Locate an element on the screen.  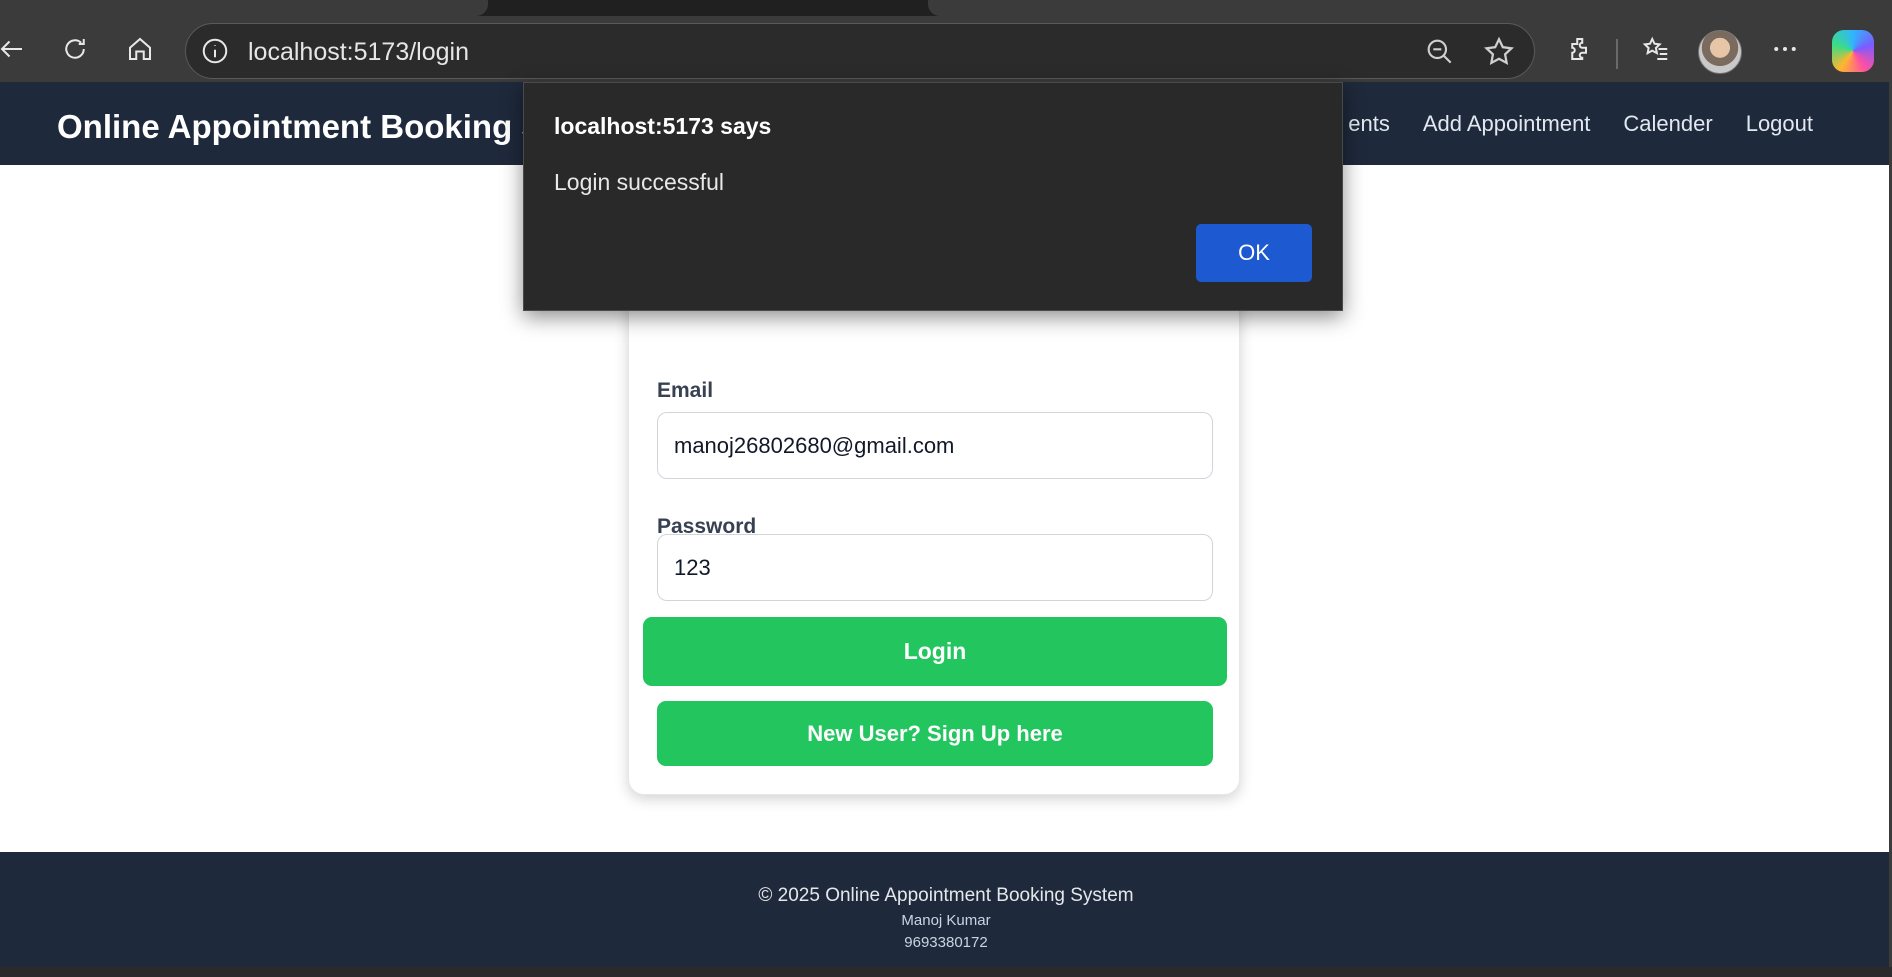
alert-message: Login successful is located at coordinates (639, 182).